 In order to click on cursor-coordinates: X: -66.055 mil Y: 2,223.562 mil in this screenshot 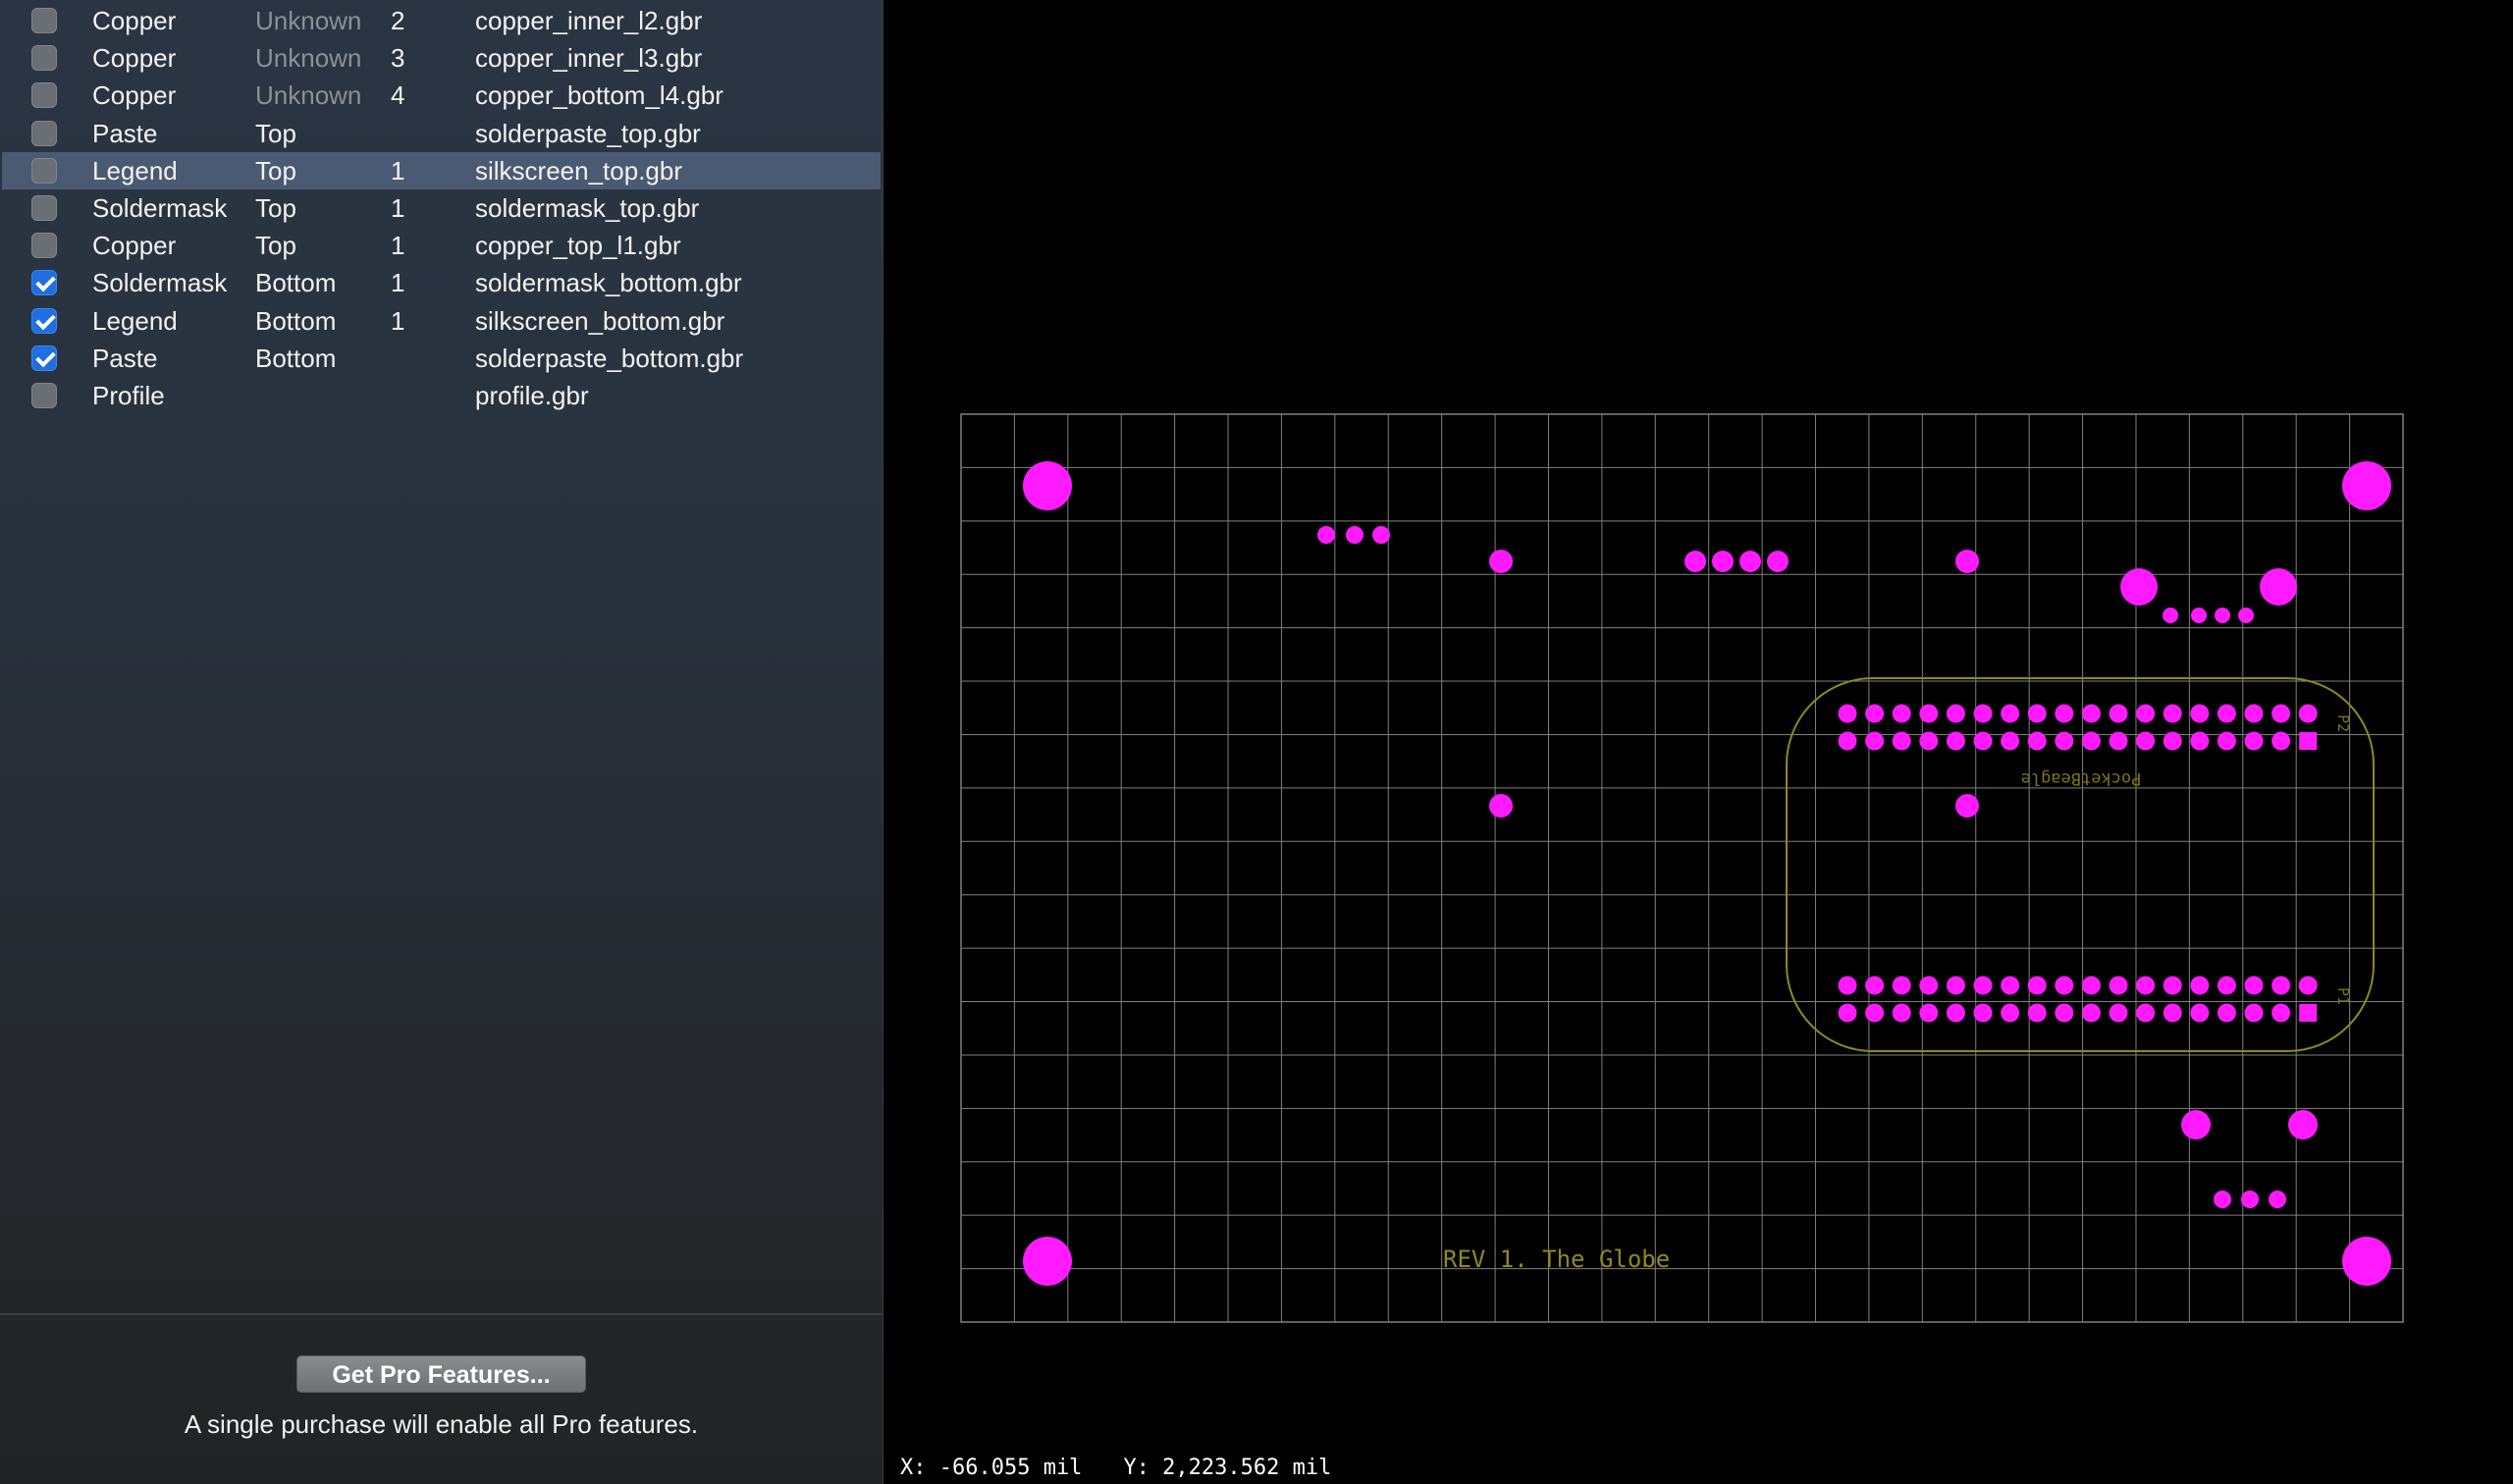, I will do `click(1136, 1468)`.